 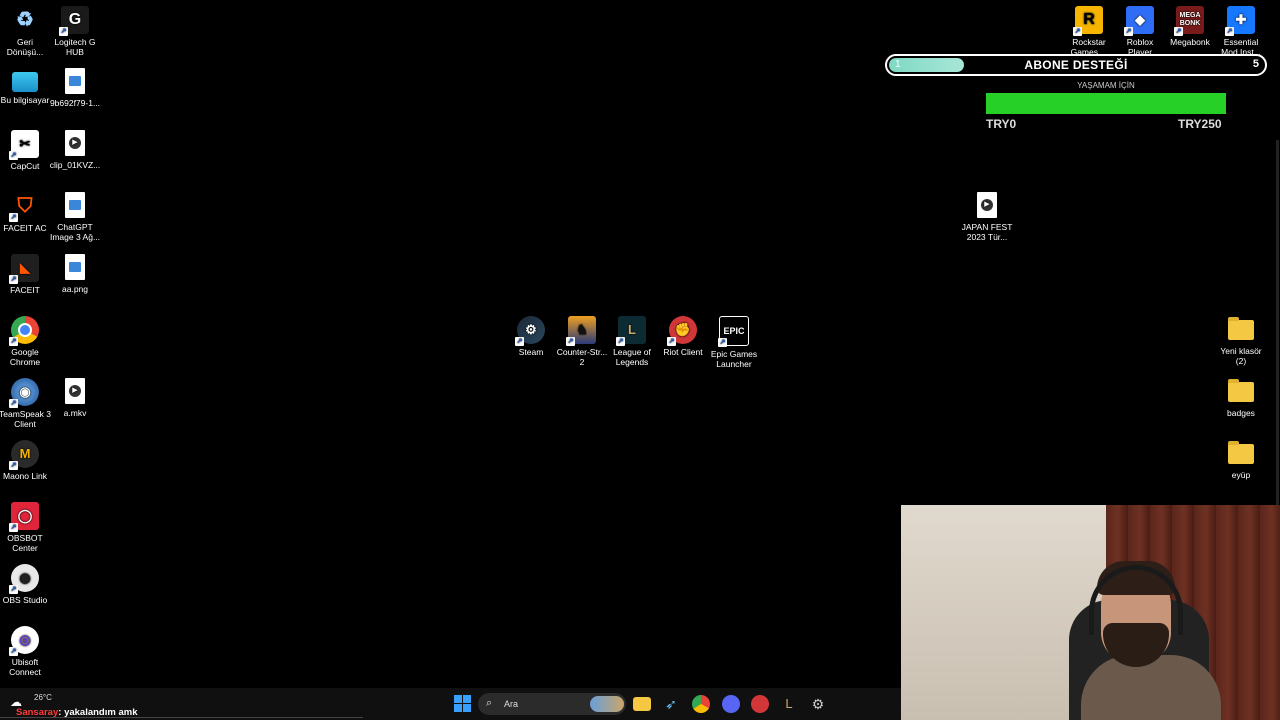 What do you see at coordinates (632, 357) in the screenshot?
I see `icon-label: League of Legends` at bounding box center [632, 357].